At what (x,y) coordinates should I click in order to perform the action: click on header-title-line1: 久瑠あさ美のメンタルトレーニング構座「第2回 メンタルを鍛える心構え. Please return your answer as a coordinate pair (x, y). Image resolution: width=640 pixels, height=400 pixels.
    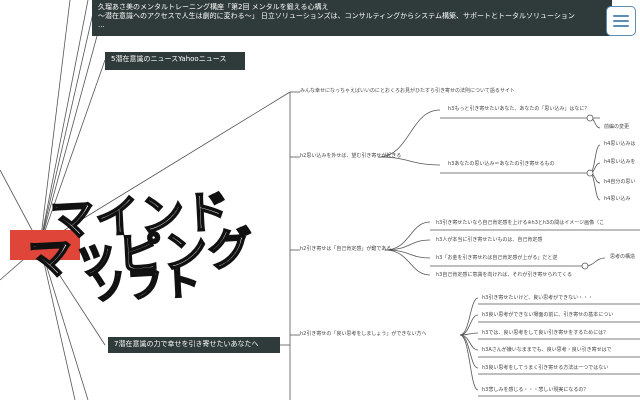
    Looking at the image, I should click on (213, 7).